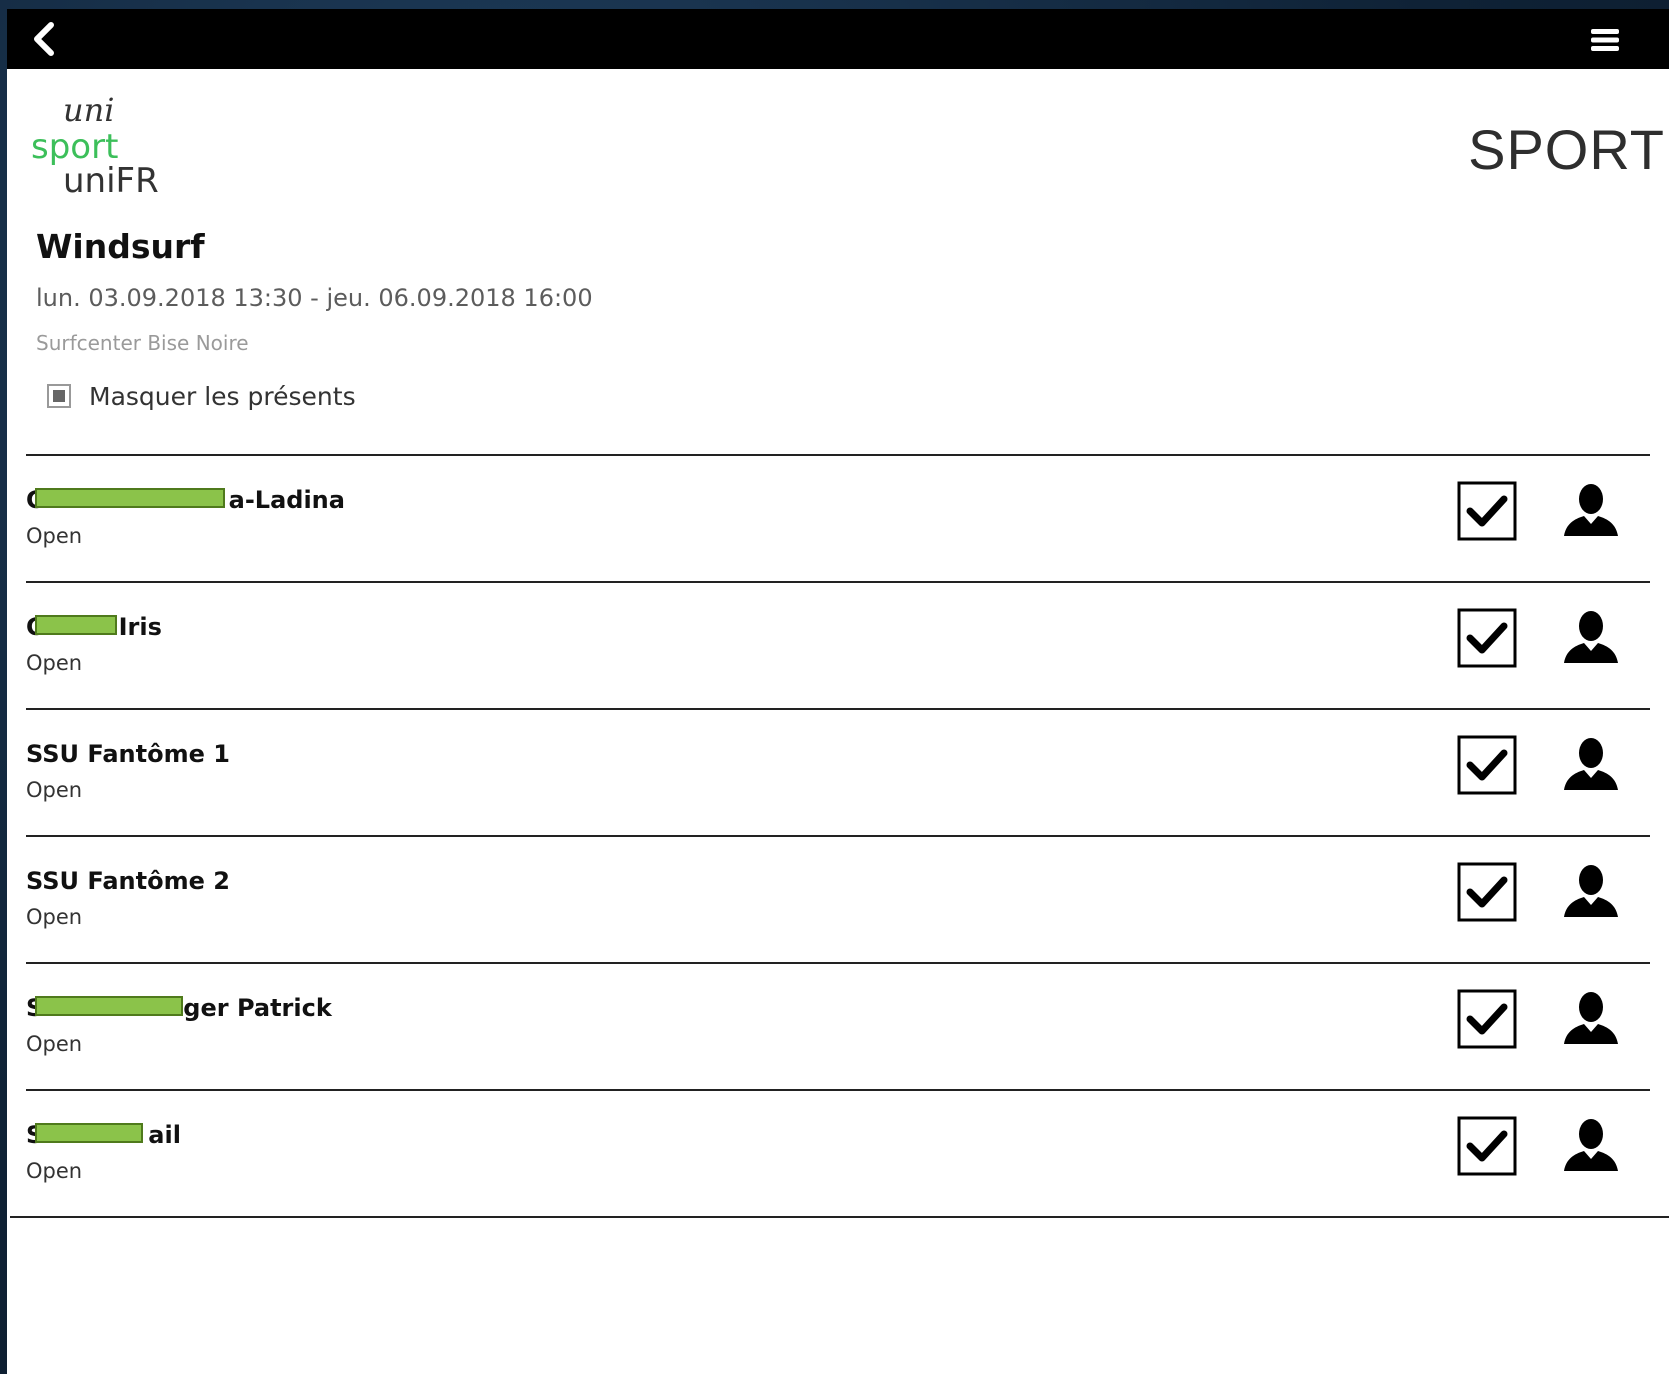 This screenshot has height=1374, width=1669. What do you see at coordinates (140, 627) in the screenshot?
I see `name-suffix: Iris` at bounding box center [140, 627].